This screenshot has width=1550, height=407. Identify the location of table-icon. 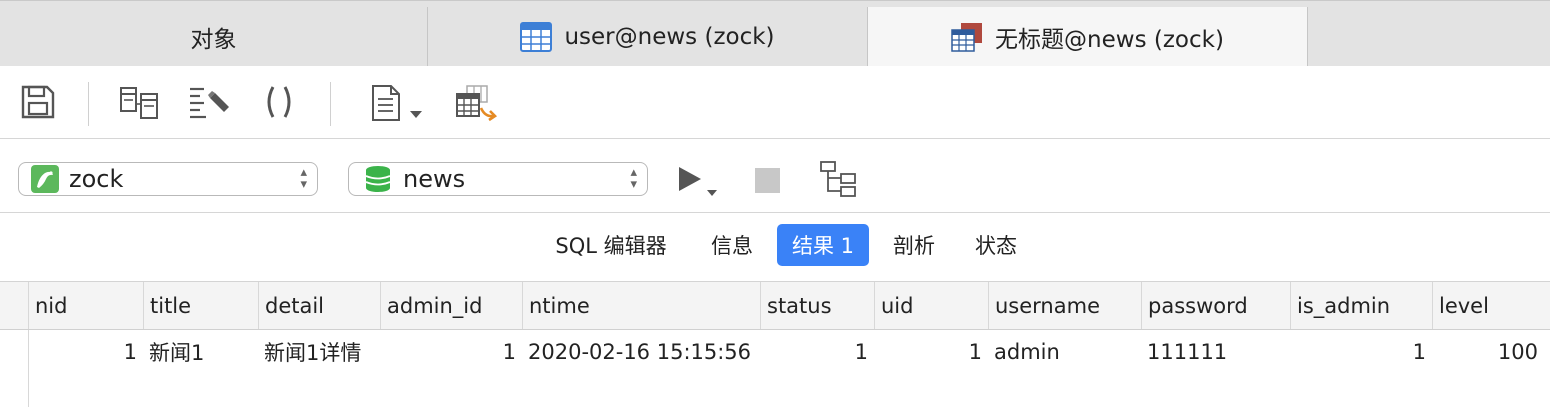
(536, 37).